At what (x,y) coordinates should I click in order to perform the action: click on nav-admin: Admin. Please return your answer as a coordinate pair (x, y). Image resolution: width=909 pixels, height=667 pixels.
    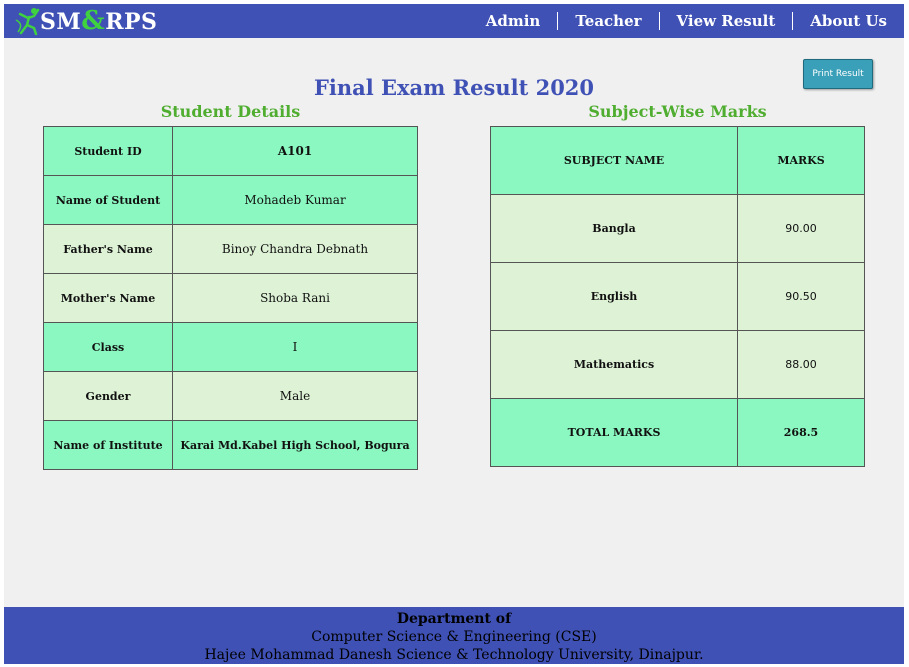
    Looking at the image, I should click on (513, 21).